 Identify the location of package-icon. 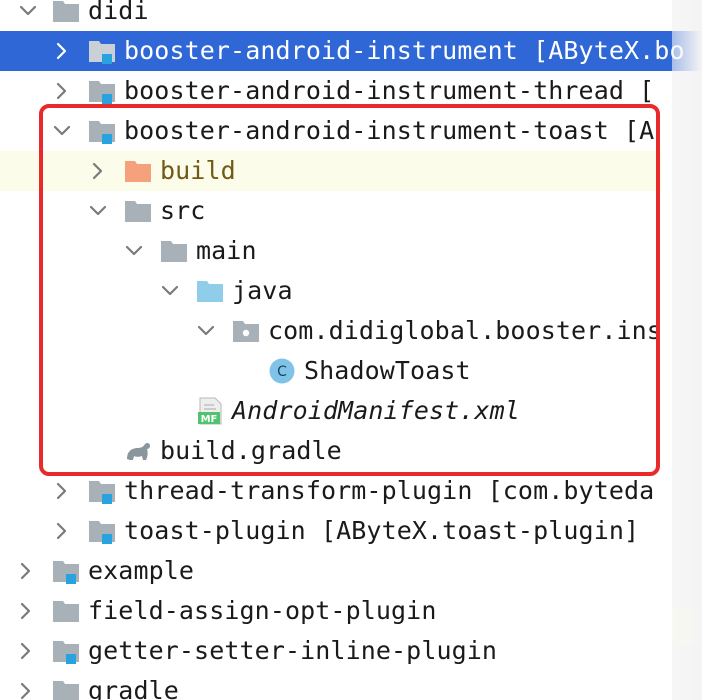
(246, 331).